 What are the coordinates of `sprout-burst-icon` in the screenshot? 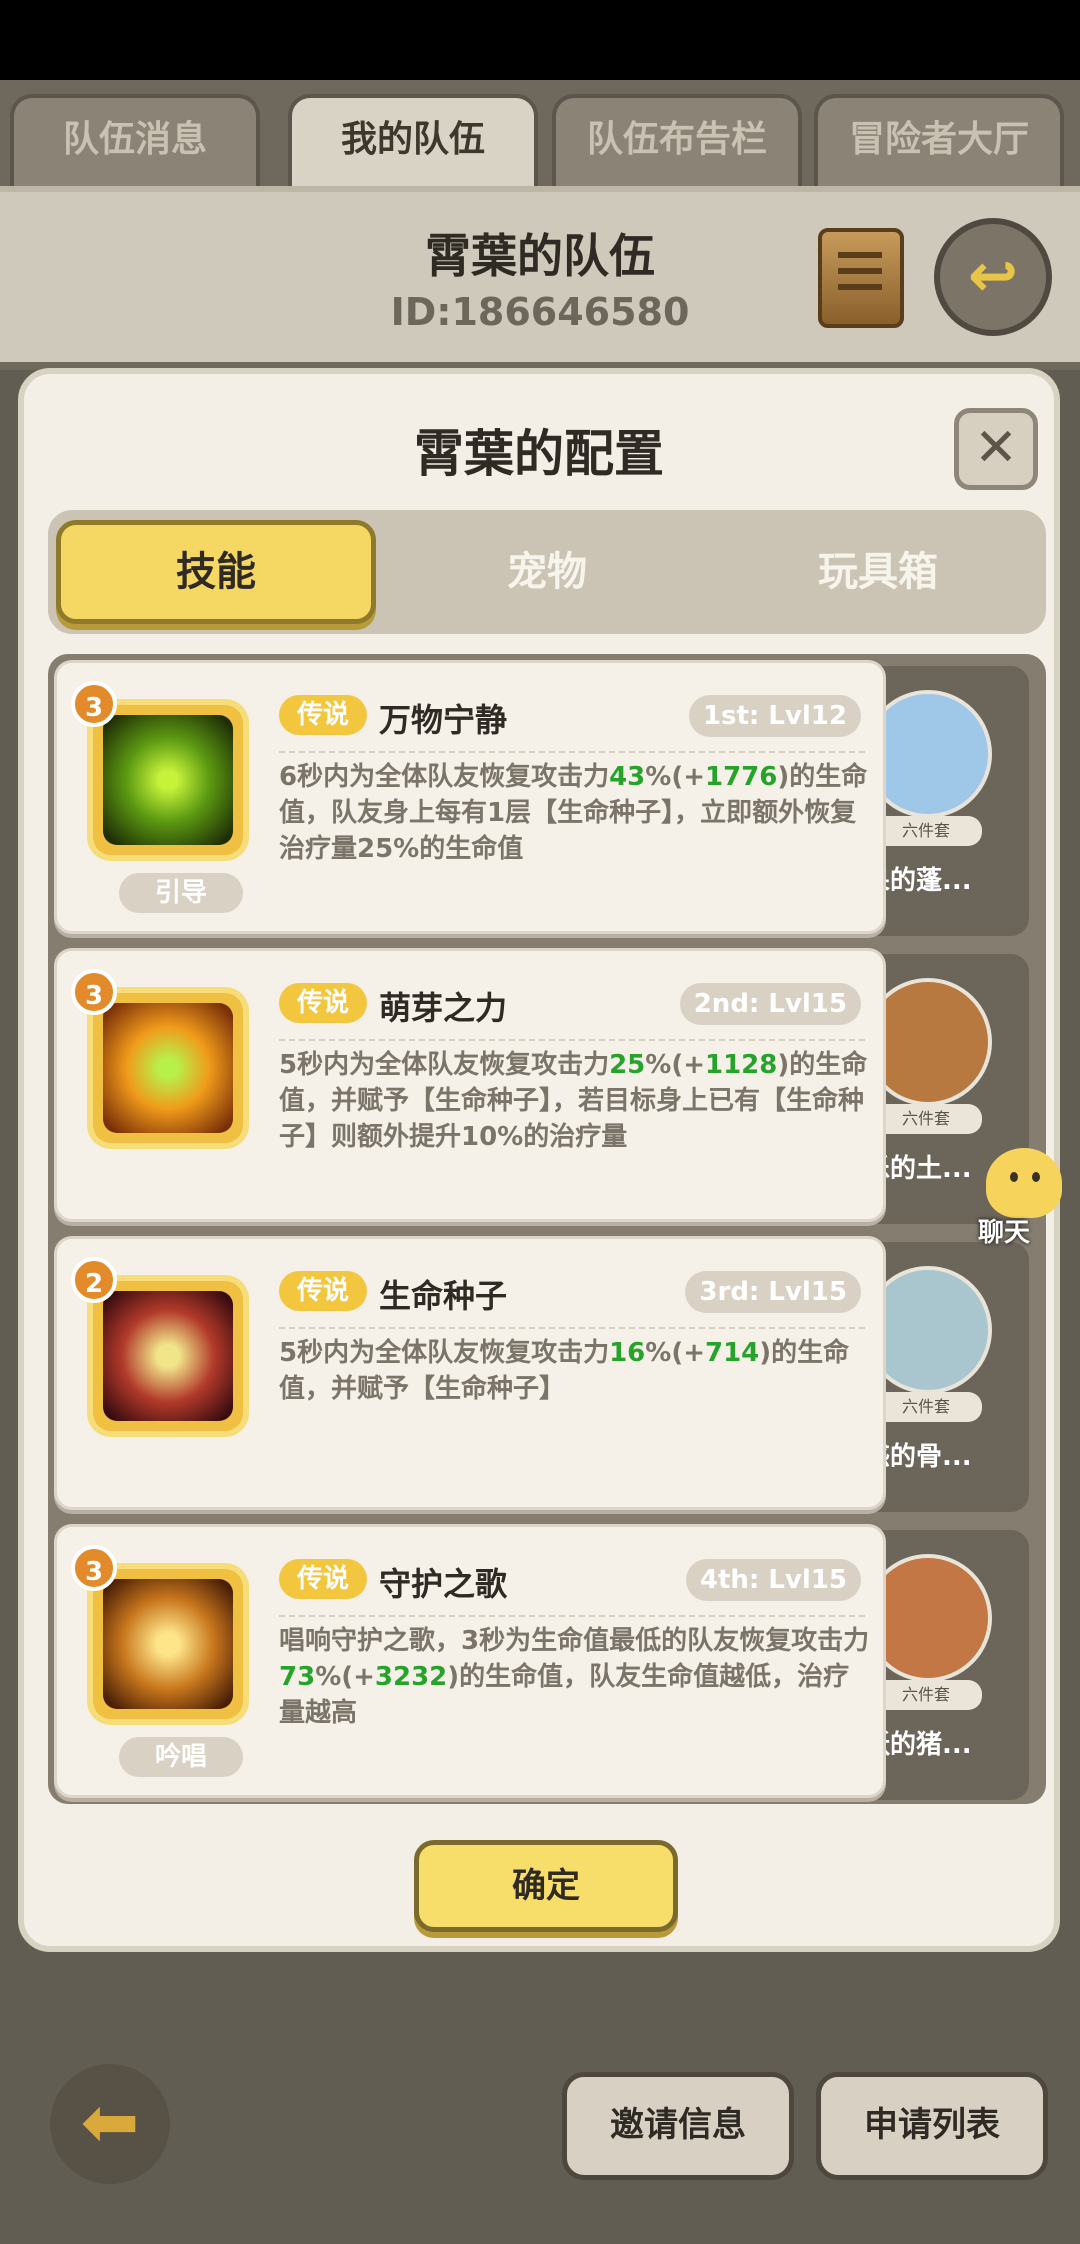 It's located at (168, 1068).